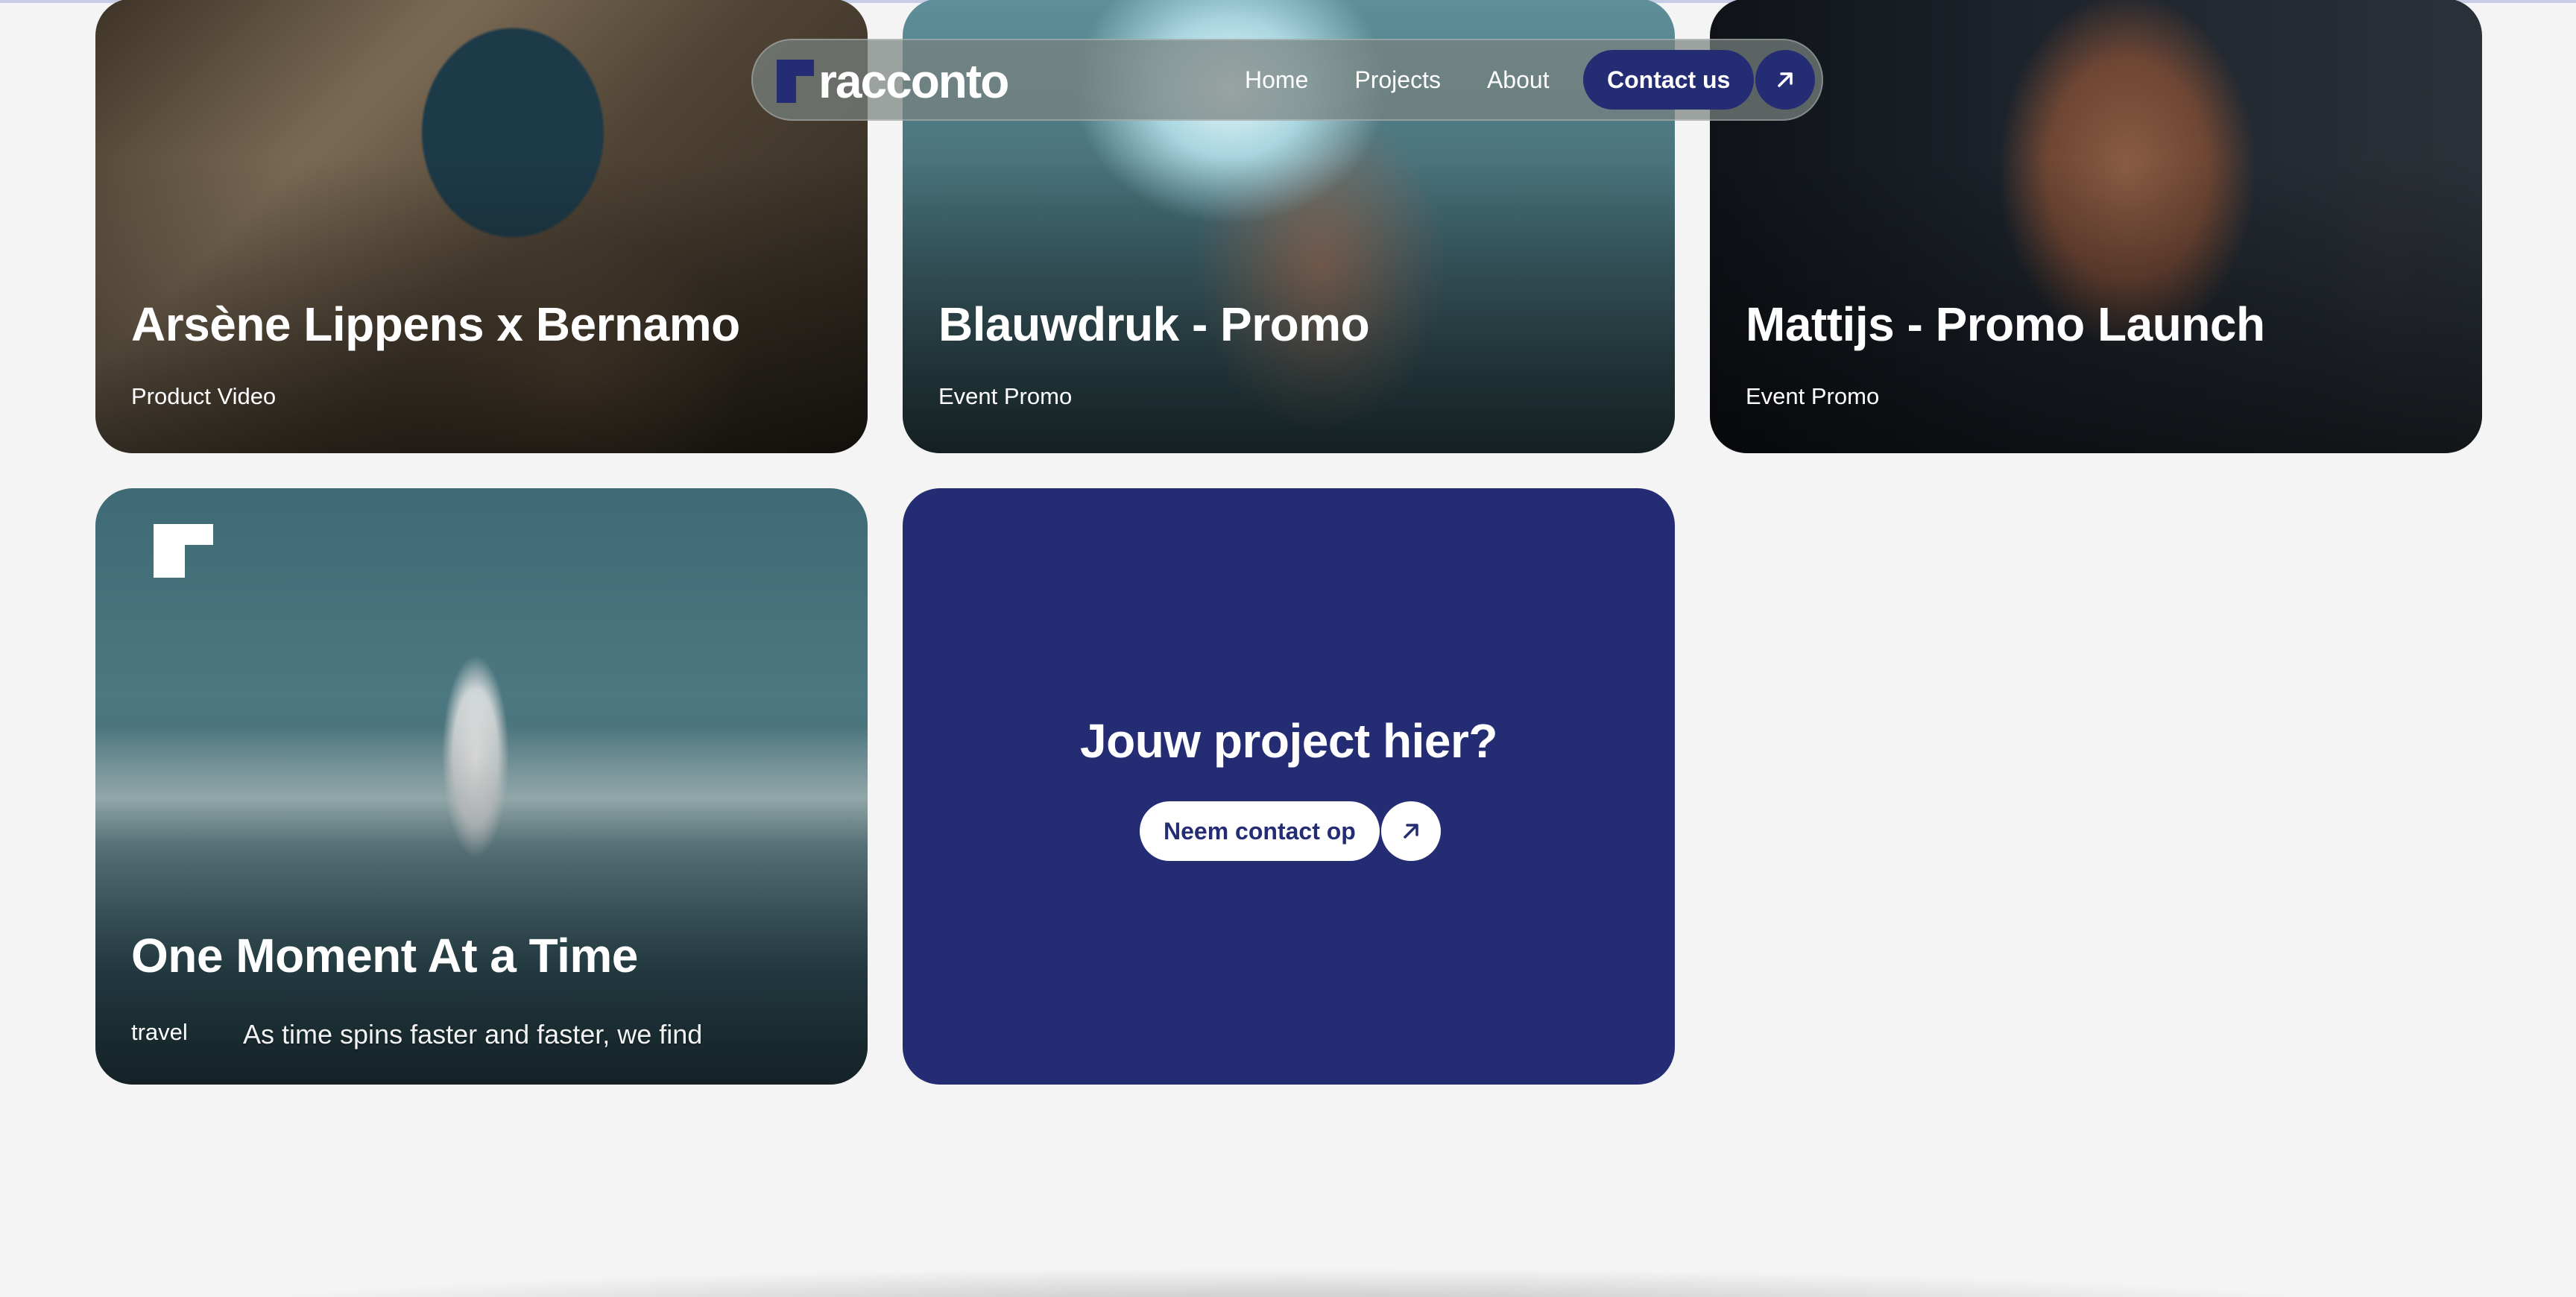  I want to click on brand-logo: racconto, so click(893, 81).